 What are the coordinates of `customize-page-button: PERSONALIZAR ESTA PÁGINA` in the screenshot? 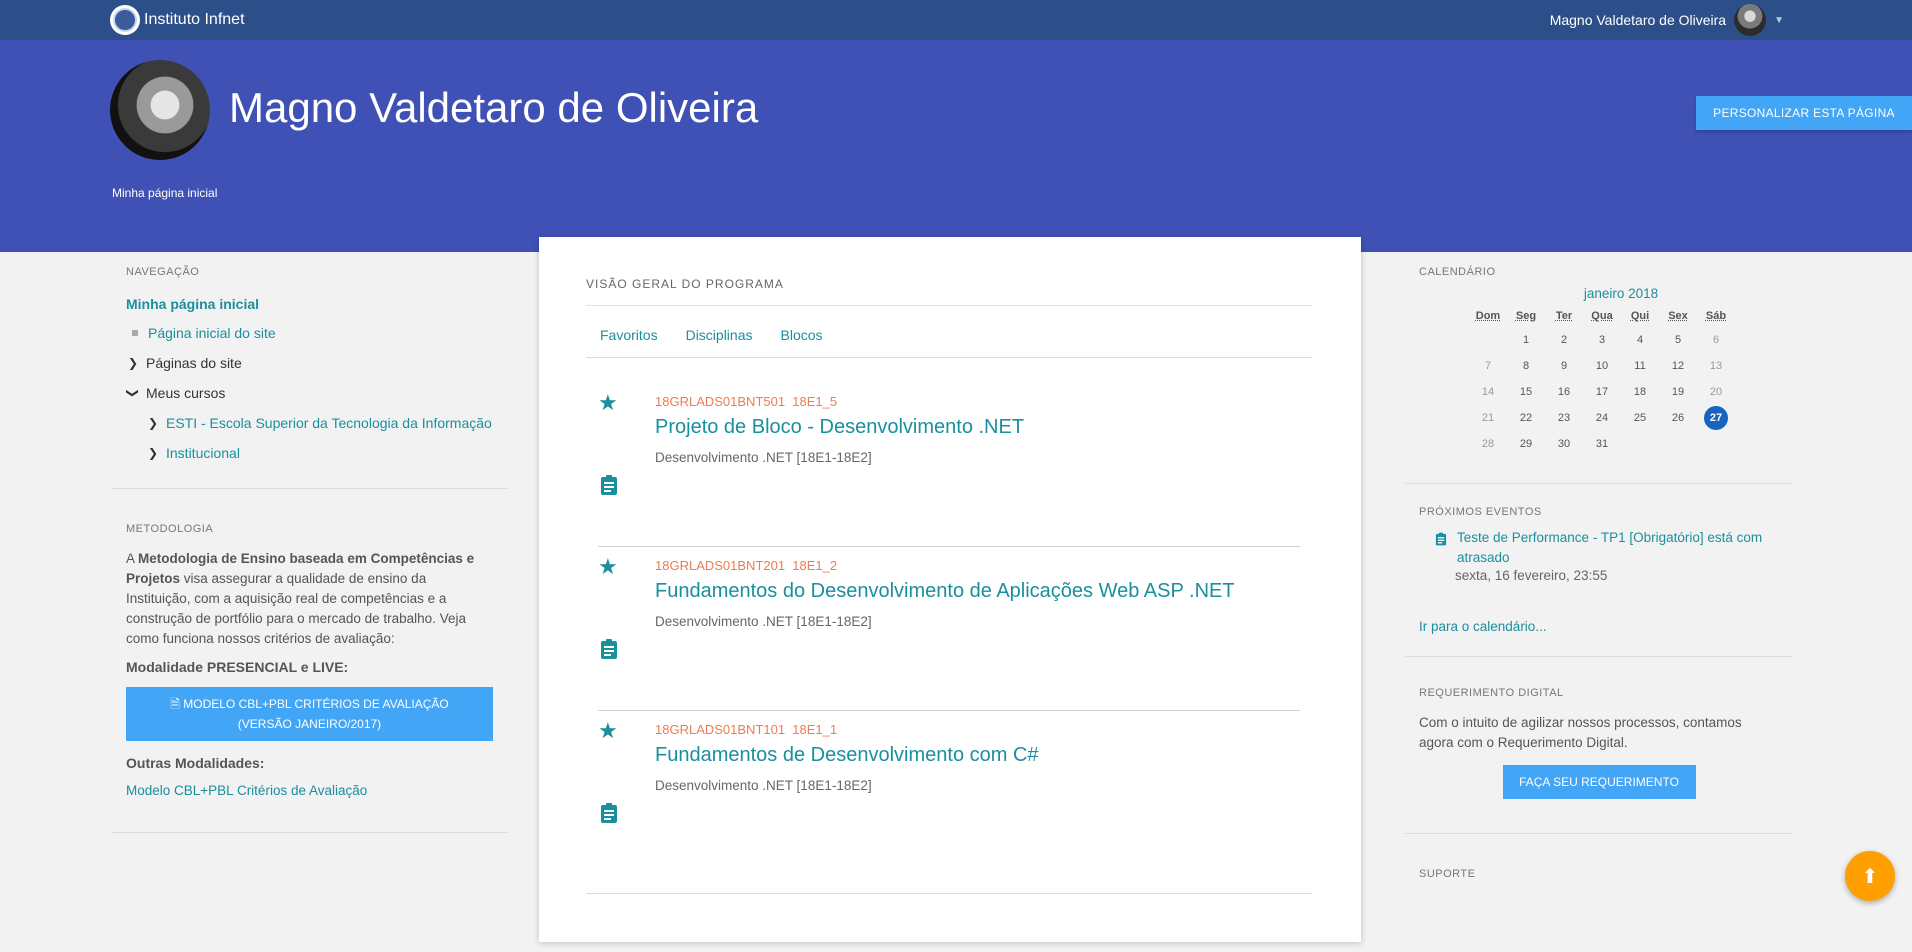 It's located at (1804, 113).